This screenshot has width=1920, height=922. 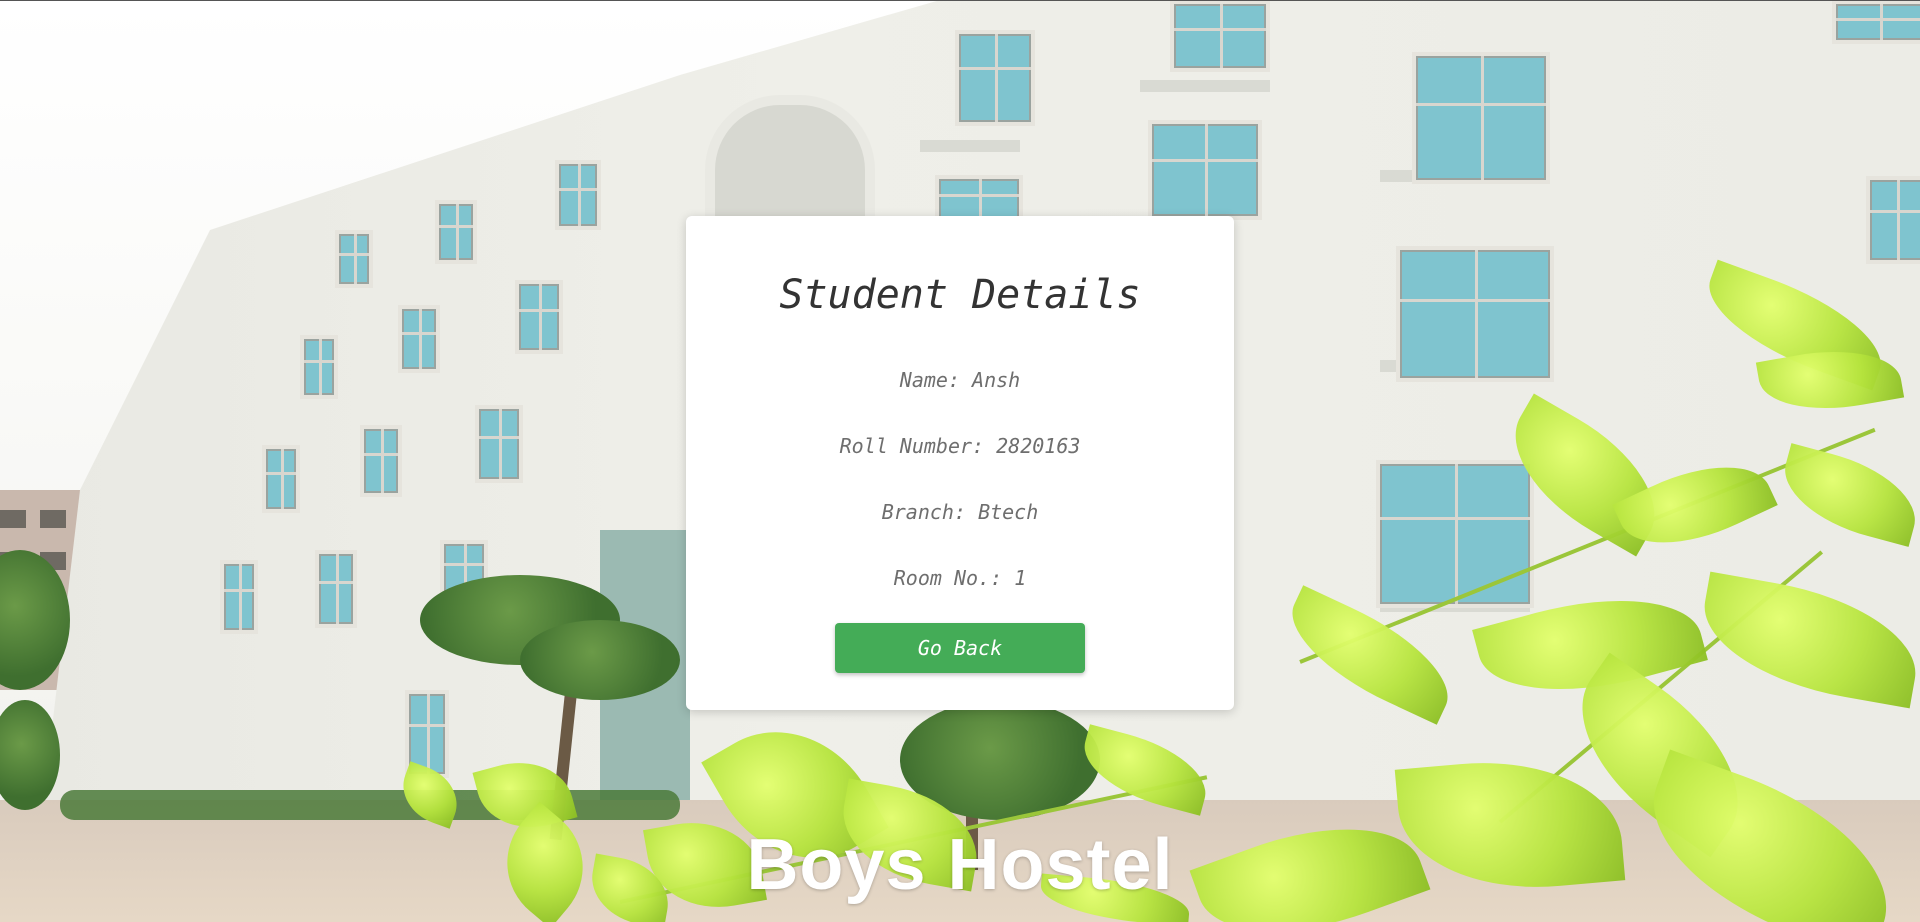 What do you see at coordinates (948, 578) in the screenshot?
I see `detail-label: Room No.:` at bounding box center [948, 578].